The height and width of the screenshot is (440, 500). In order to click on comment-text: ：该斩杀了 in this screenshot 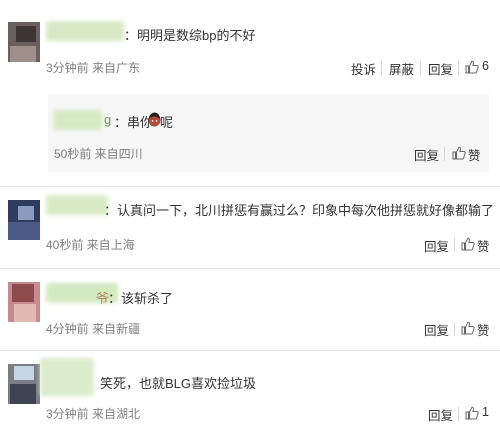, I will do `click(141, 298)`.